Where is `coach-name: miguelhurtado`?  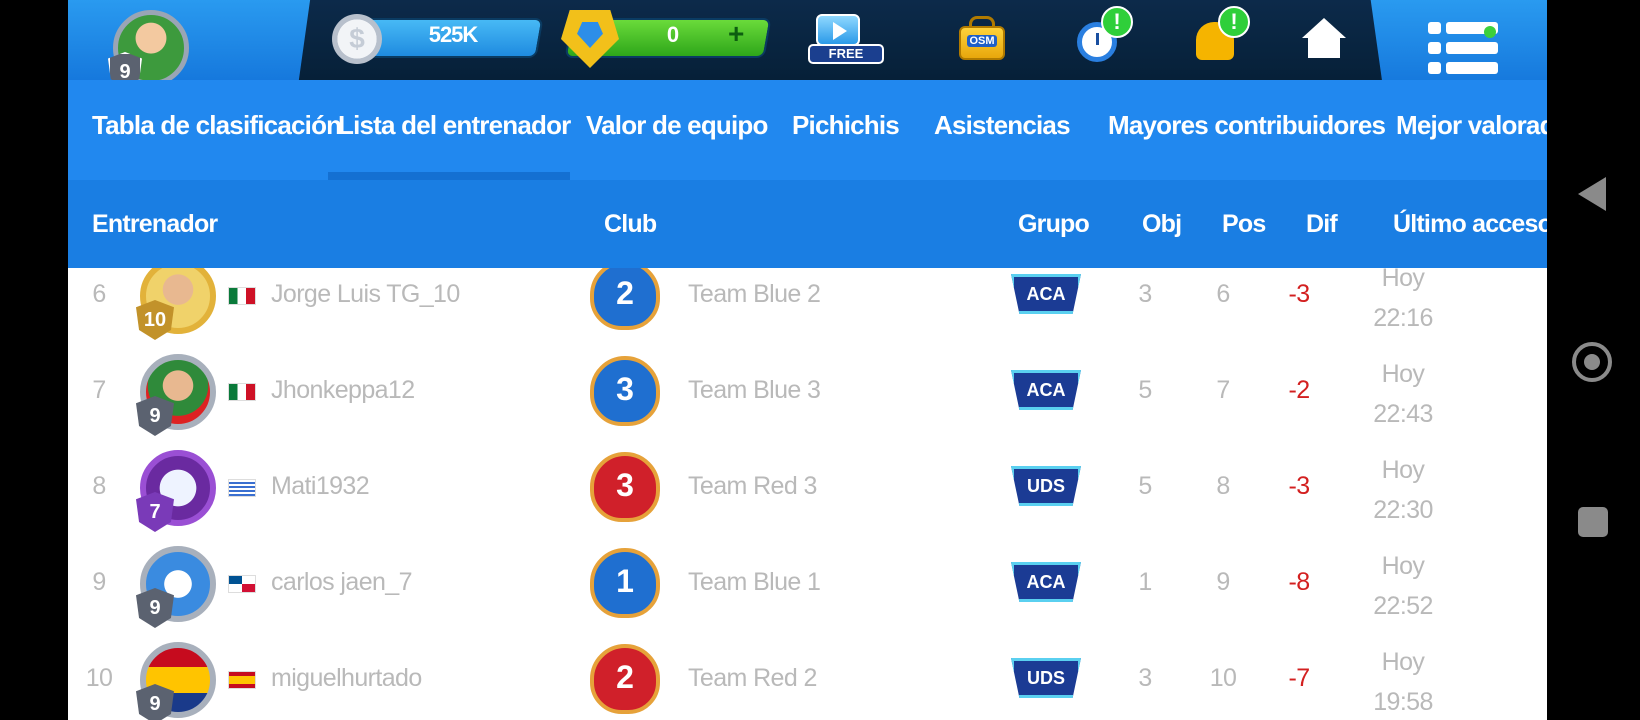
coach-name: miguelhurtado is located at coordinates (346, 678).